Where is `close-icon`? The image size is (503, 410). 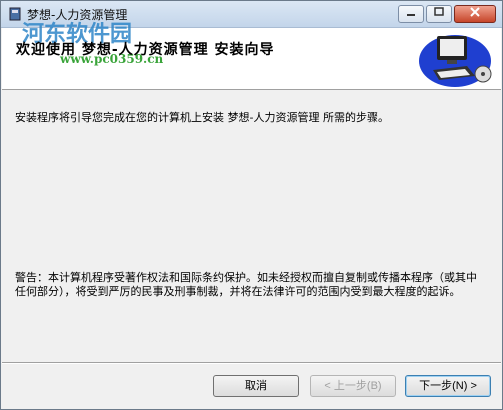
close-icon is located at coordinates (475, 12).